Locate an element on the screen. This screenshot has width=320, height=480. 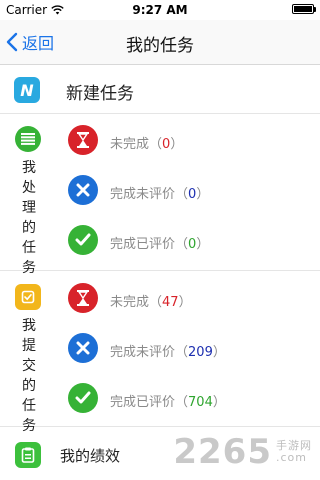
status-time: 9:27 AM is located at coordinates (160, 10).